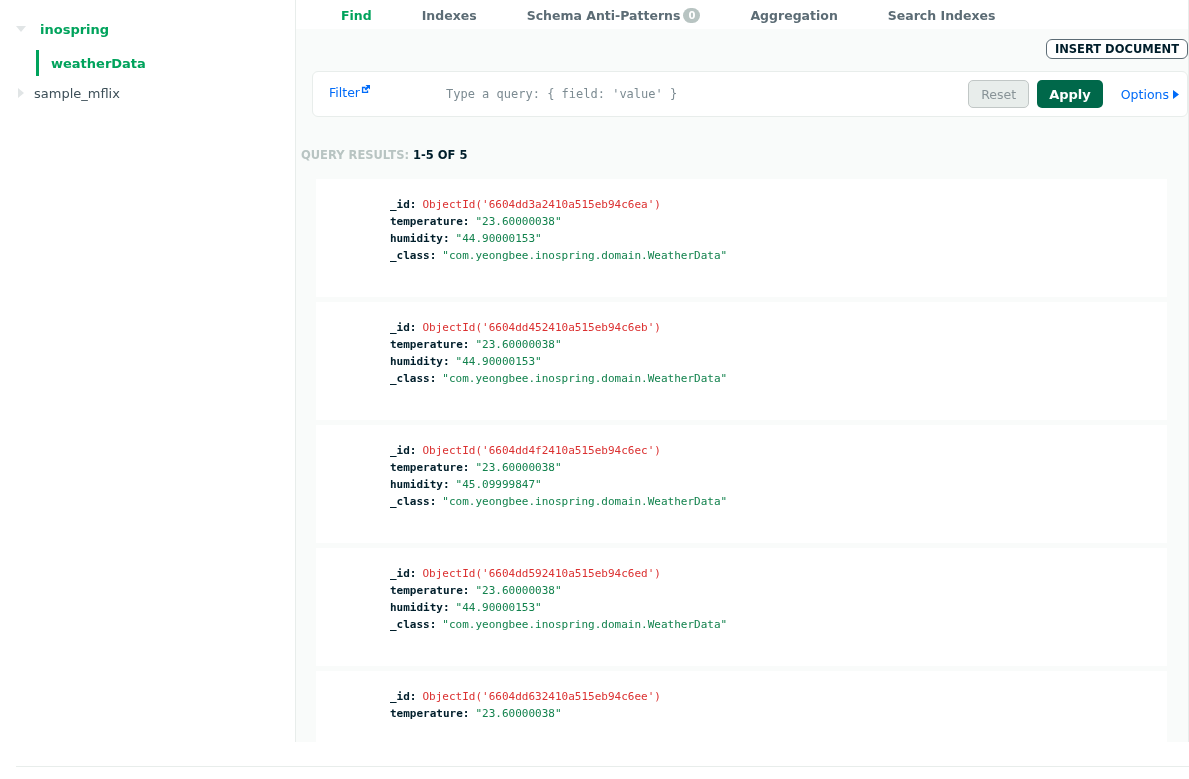 The image size is (1189, 779). I want to click on database-item: inospring, so click(147, 29).